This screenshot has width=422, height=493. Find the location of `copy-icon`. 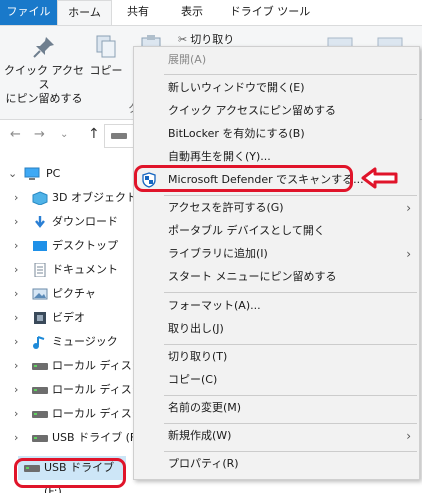

copy-icon is located at coordinates (106, 46).